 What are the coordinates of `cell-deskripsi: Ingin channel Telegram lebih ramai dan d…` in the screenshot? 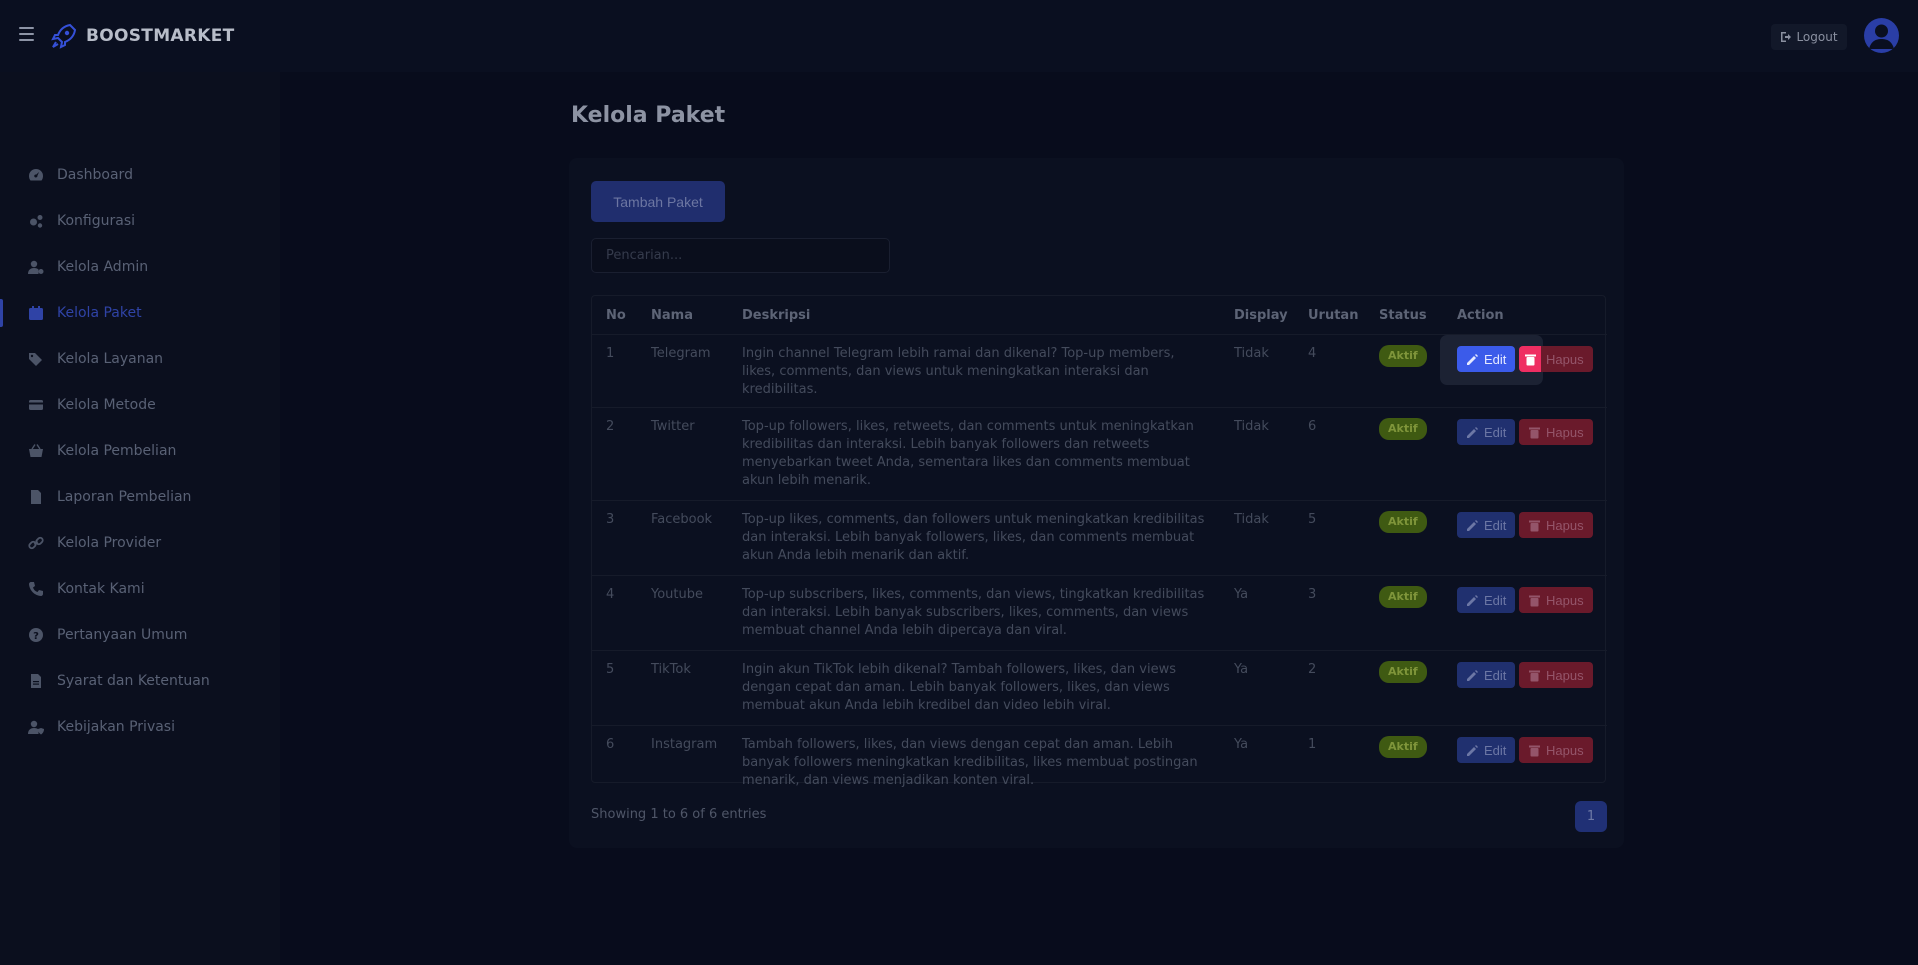 It's located at (974, 371).